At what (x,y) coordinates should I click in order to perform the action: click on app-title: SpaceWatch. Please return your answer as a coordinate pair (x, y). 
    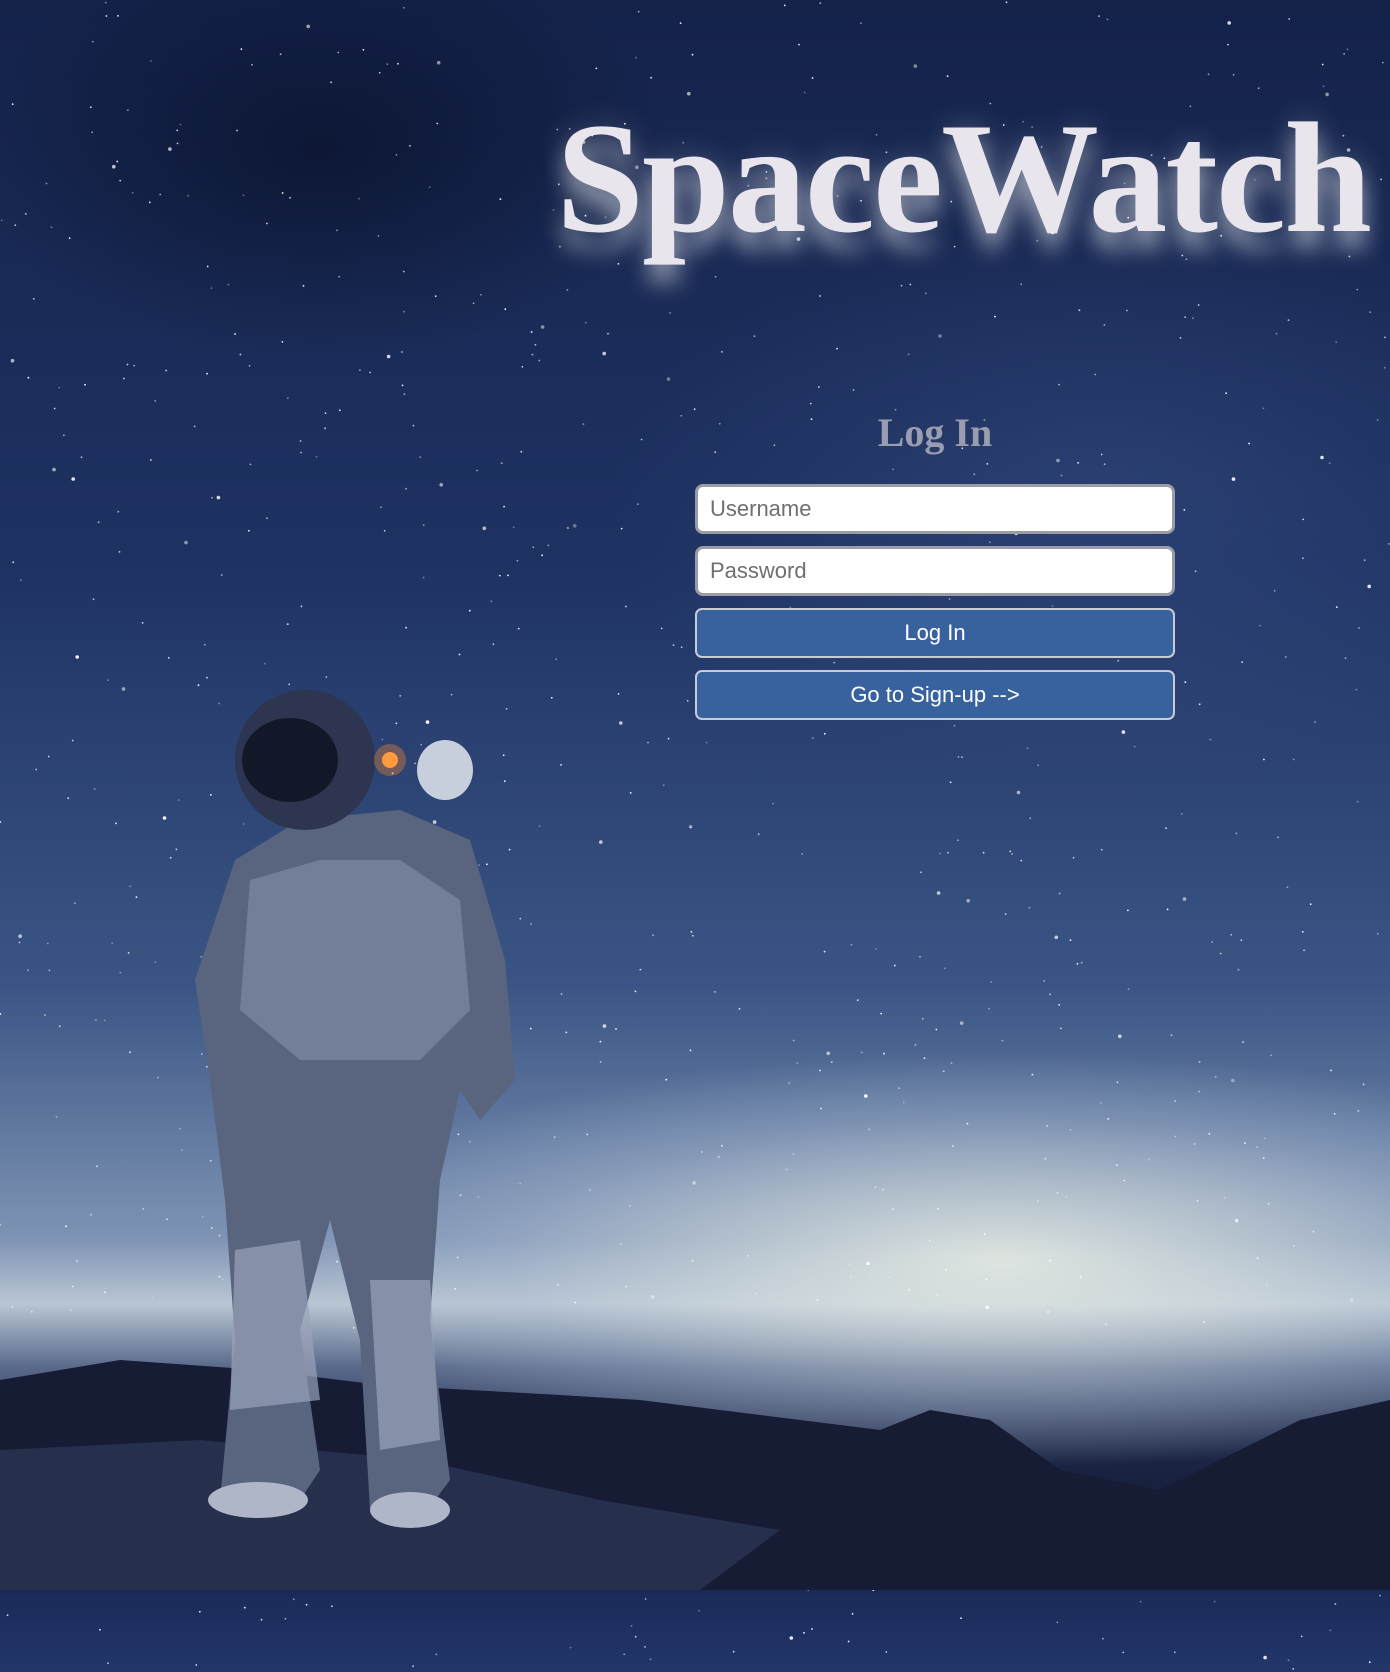
    Looking at the image, I should click on (964, 178).